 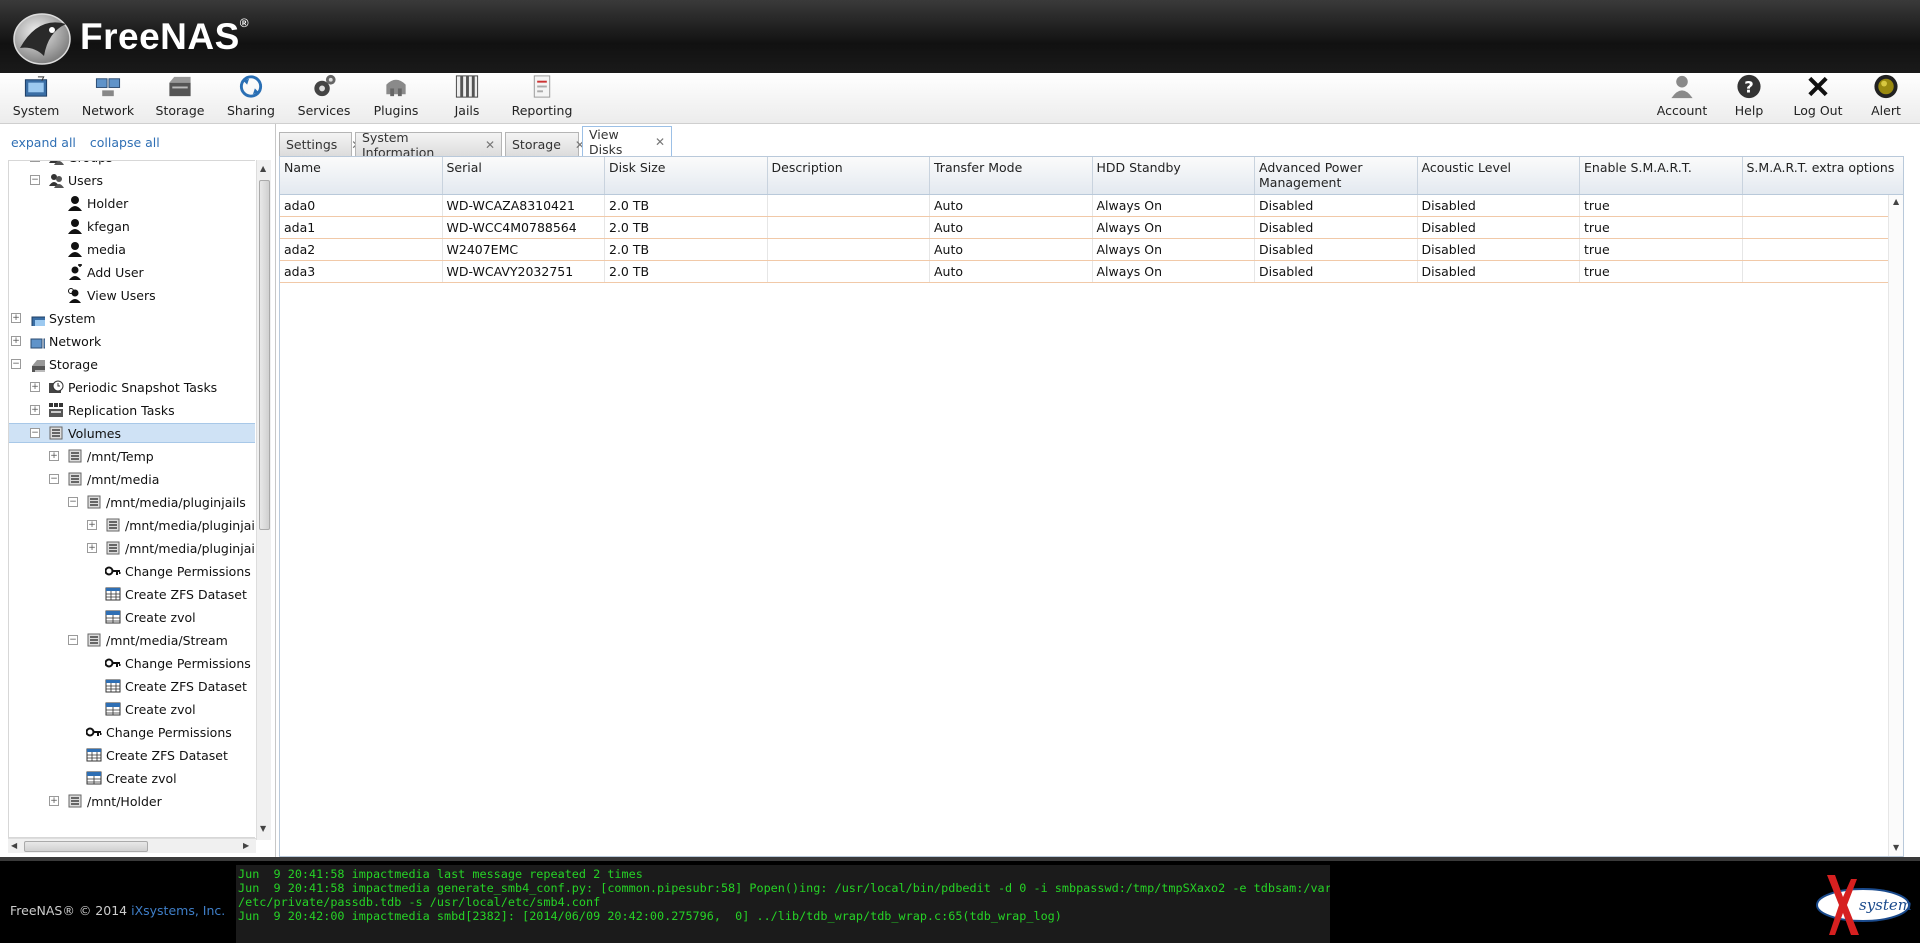 I want to click on tree-node: Holder, so click(x=68, y=203).